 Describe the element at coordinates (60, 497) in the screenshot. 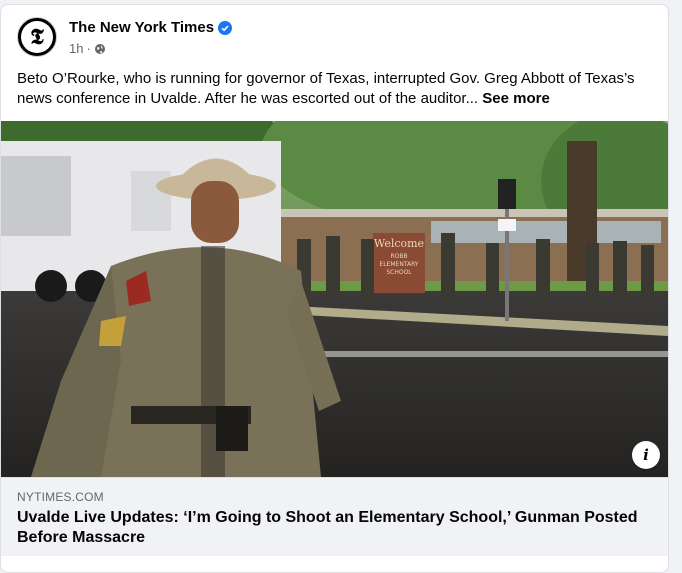

I see `link-domain: NYTIMES.COM` at that location.